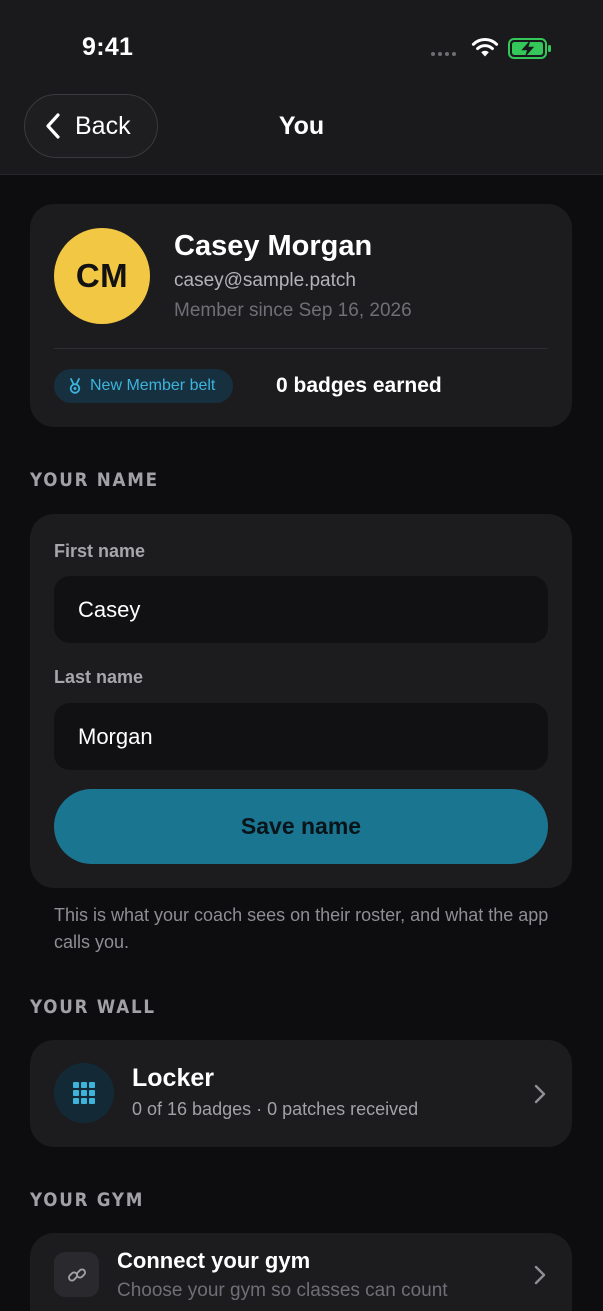  Describe the element at coordinates (282, 1290) in the screenshot. I see `connect-gym-subtitle: Choose your gym so classes can count` at that location.